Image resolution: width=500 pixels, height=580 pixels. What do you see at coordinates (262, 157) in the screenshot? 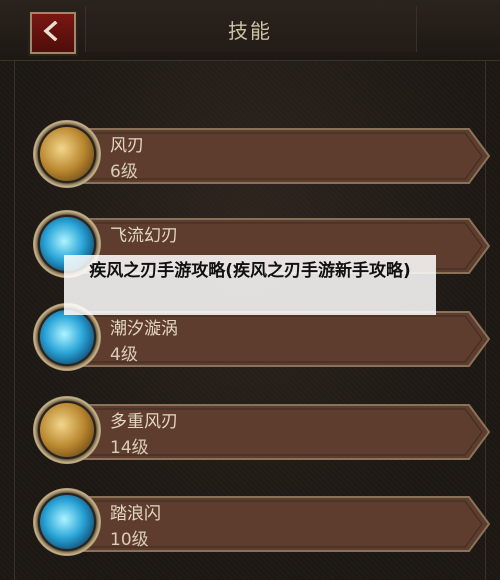
I see `skill-row-wind-blade: 风刃 6级` at bounding box center [262, 157].